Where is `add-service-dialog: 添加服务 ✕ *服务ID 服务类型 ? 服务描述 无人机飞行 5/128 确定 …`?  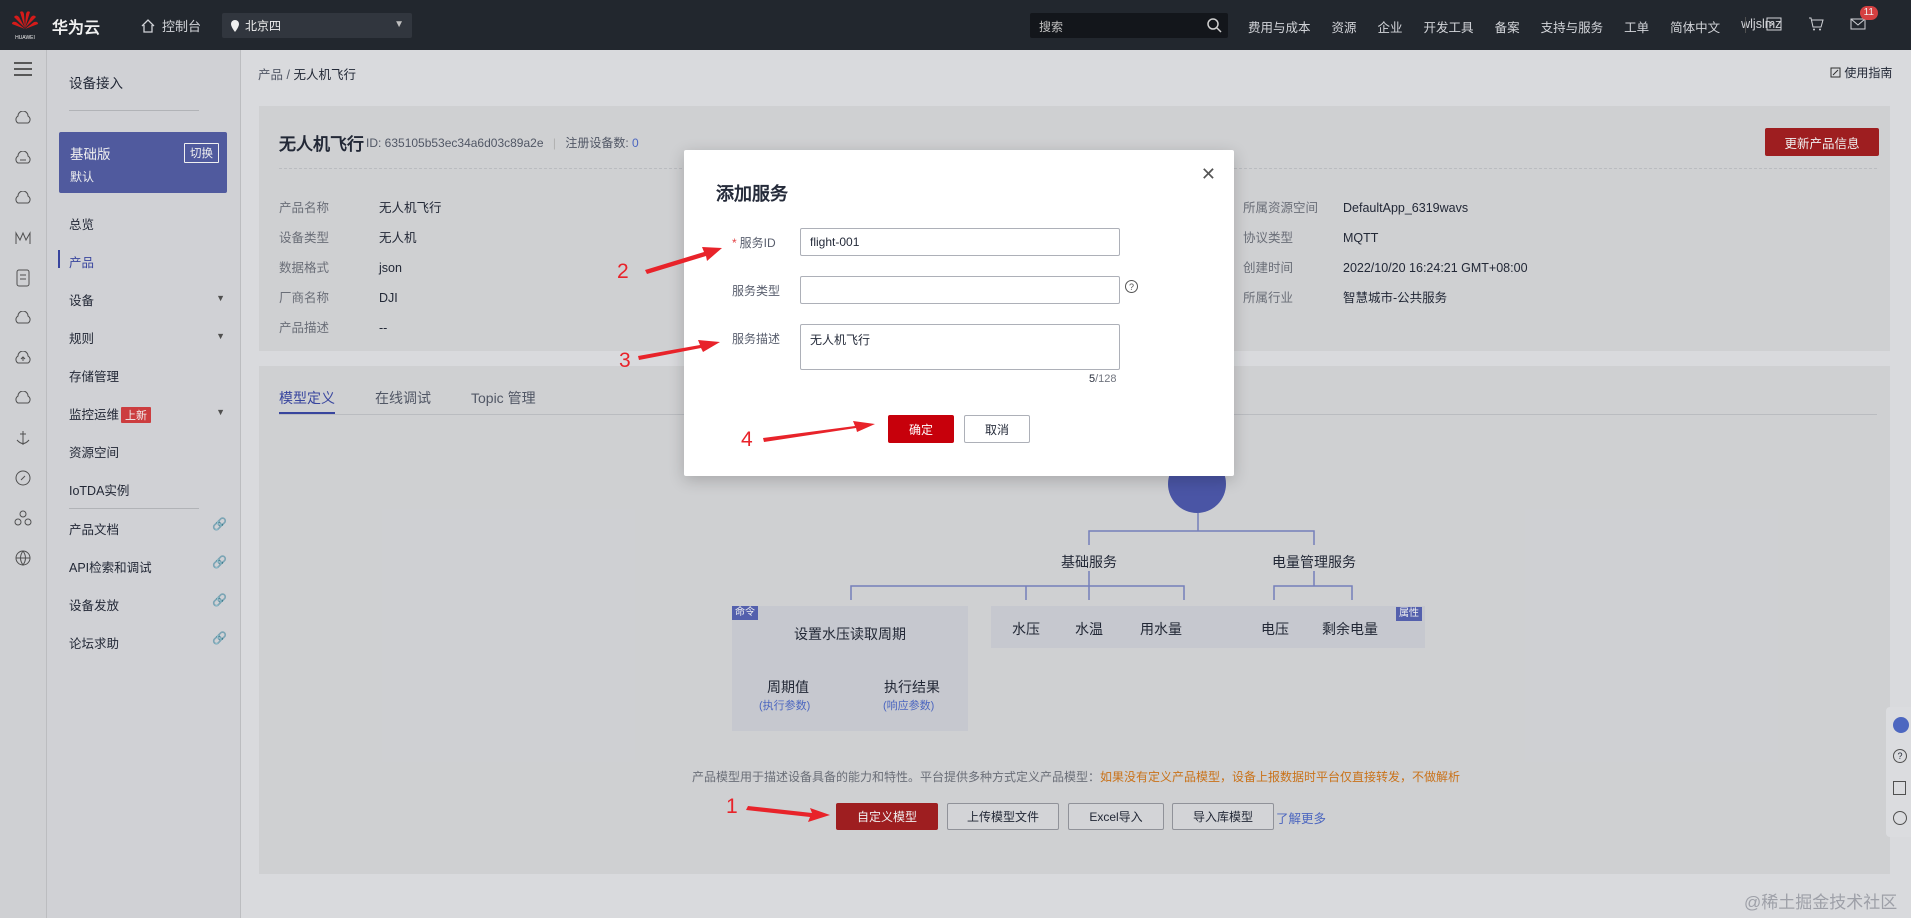 add-service-dialog: 添加服务 ✕ *服务ID 服务类型 ? 服务描述 无人机飞行 5/128 确定 … is located at coordinates (959, 313).